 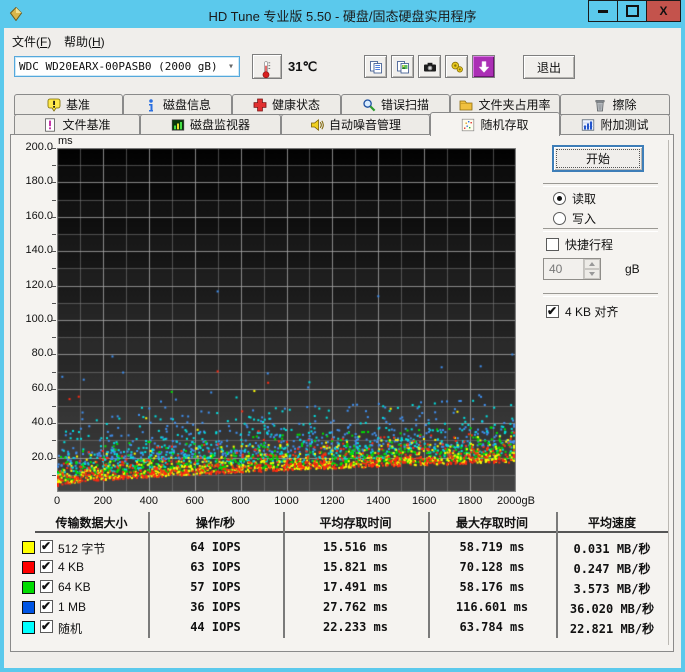 I want to click on tab-erase: 擦除, so click(x=615, y=104).